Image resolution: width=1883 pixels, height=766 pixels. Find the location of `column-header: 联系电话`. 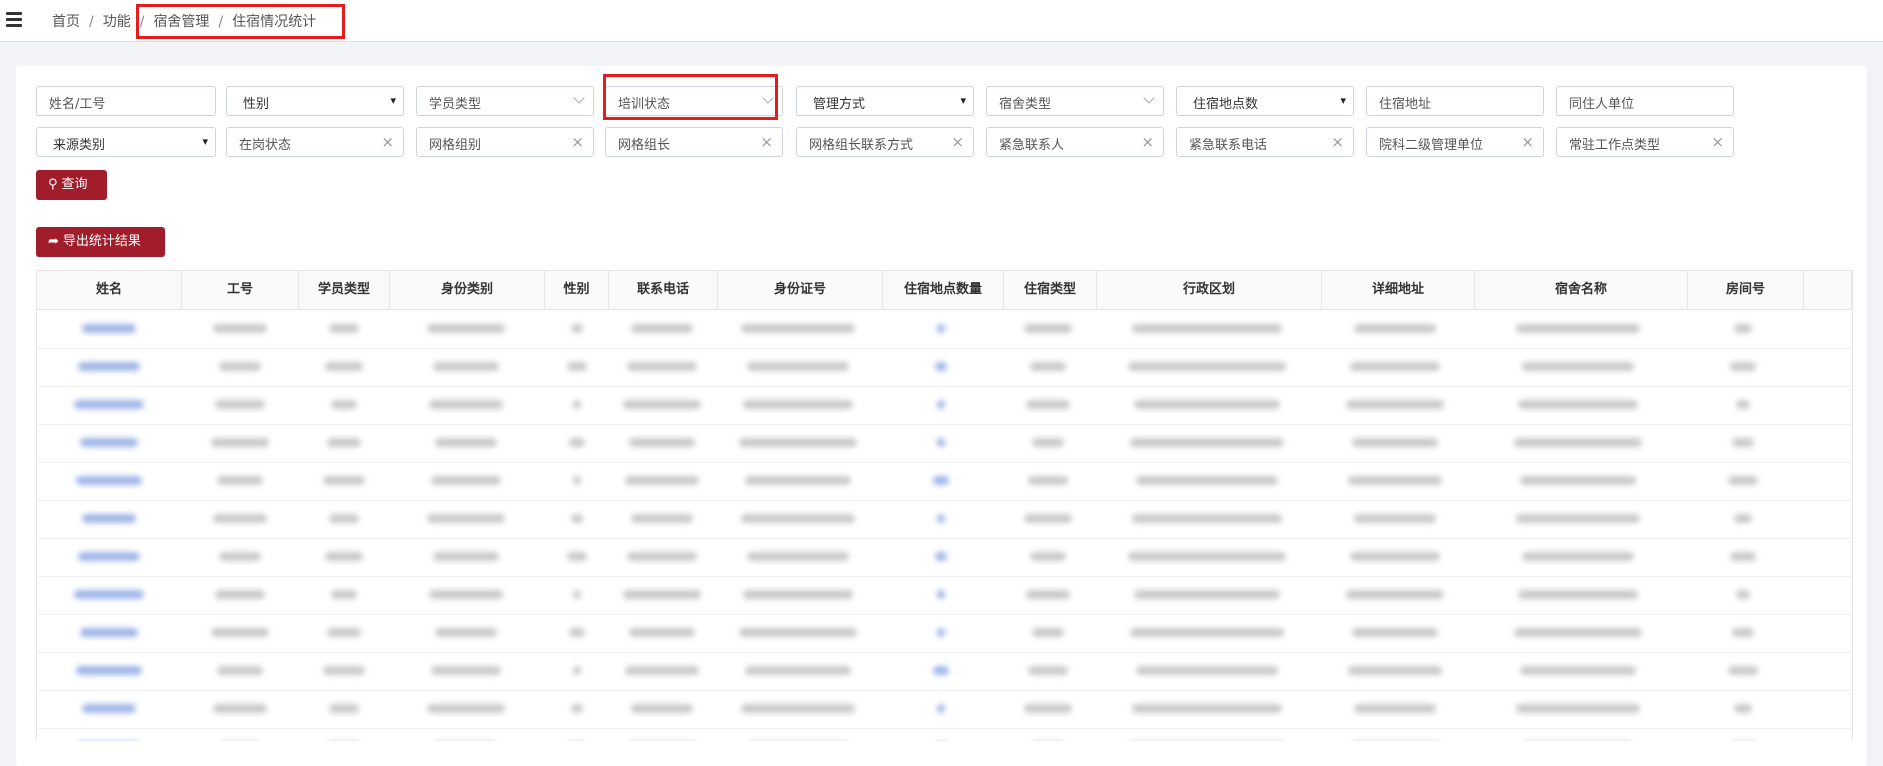

column-header: 联系电话 is located at coordinates (663, 290).